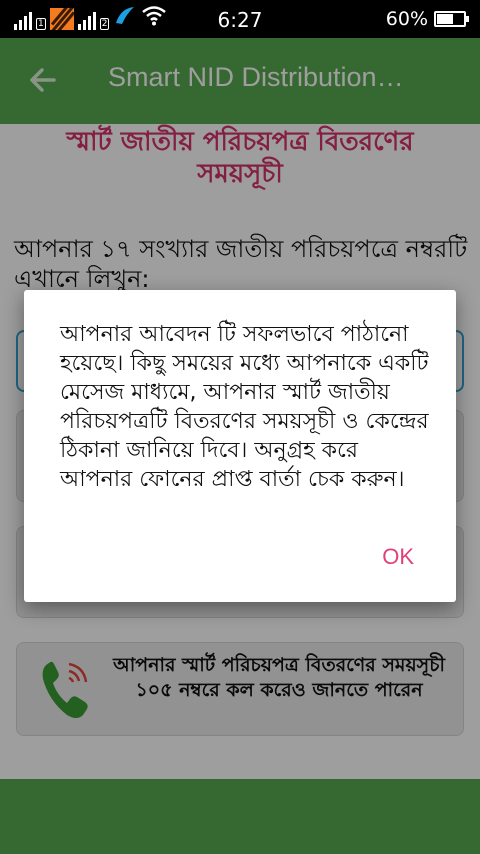  I want to click on status-bar: 1 2 6:27 60%, so click(240, 19).